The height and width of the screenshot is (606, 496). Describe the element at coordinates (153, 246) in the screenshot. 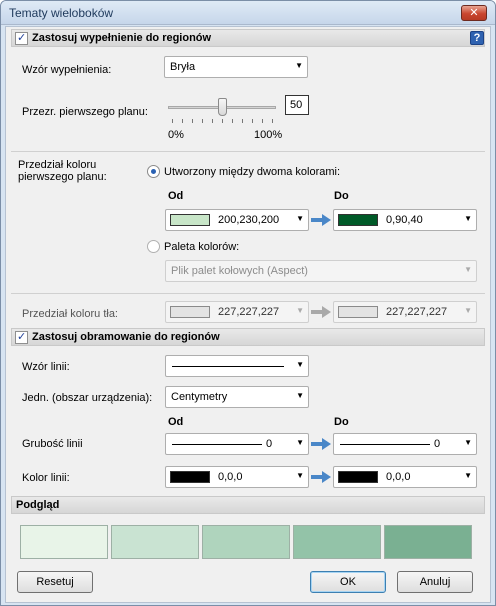

I see `palette-radio` at that location.